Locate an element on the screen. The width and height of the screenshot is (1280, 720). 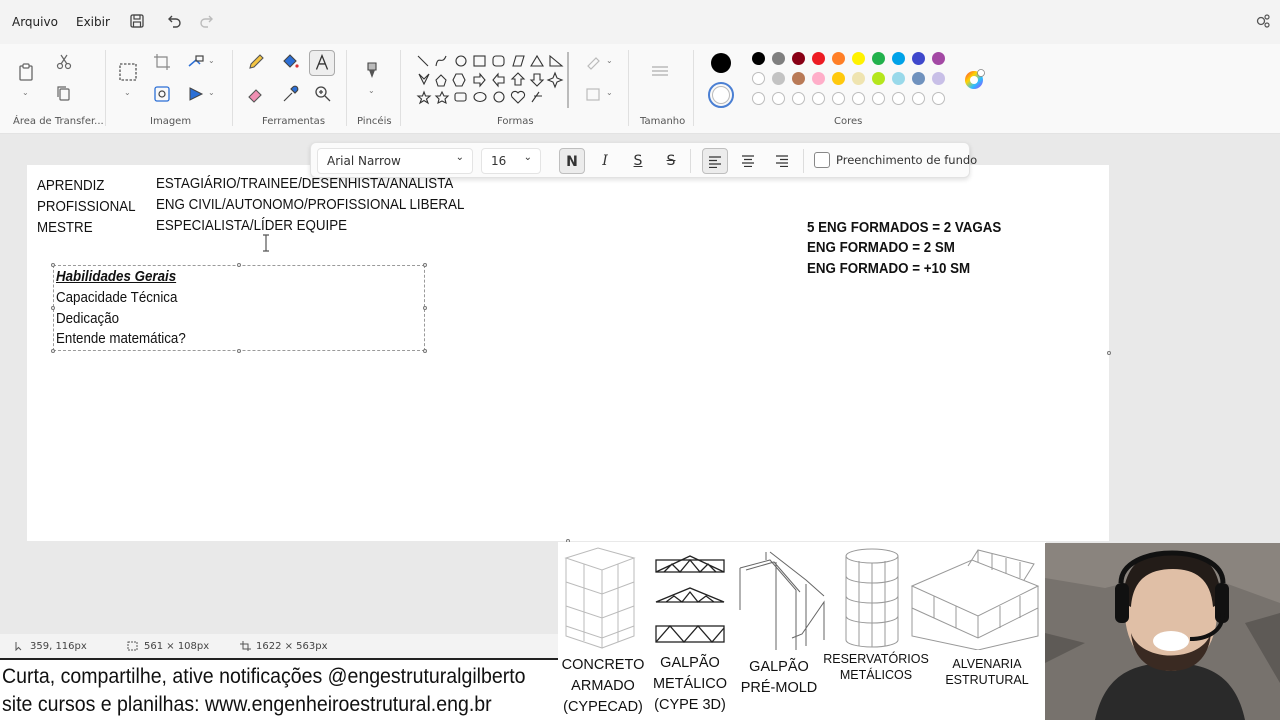
group-shapes-label: Formas is located at coordinates (515, 121).